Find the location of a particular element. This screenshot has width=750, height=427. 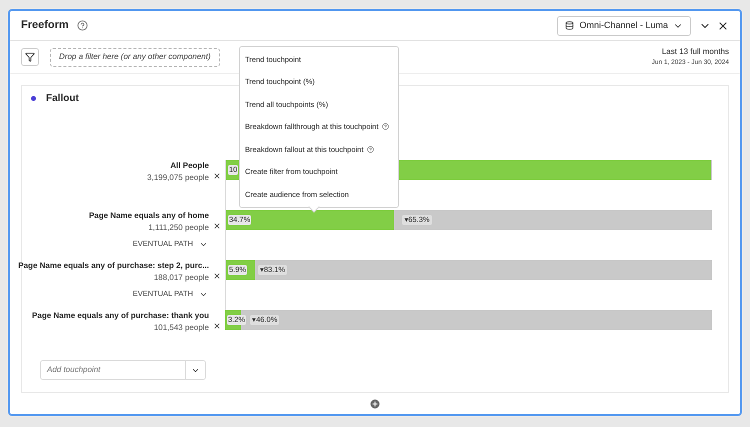

people-count: 101,543 people is located at coordinates (181, 328).